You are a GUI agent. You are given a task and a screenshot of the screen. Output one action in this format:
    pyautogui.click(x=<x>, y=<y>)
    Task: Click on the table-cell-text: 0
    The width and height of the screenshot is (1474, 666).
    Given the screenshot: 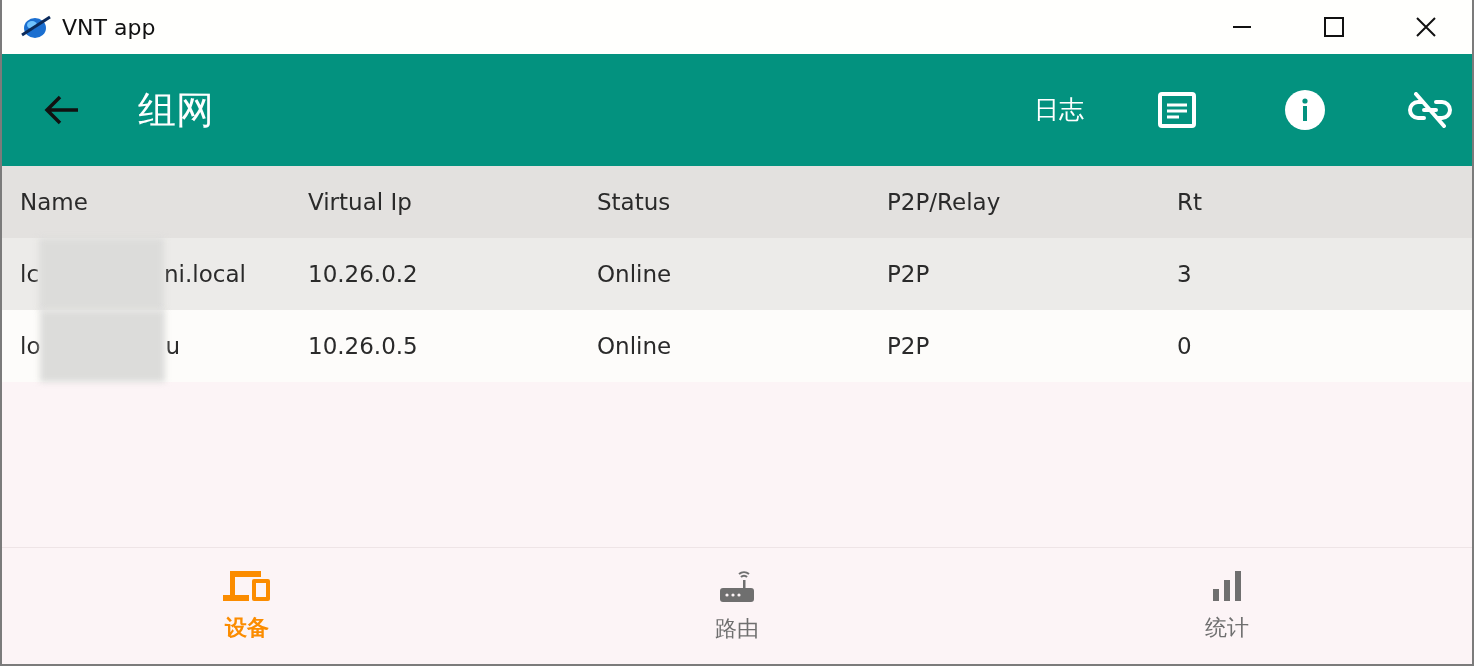 What is the action you would take?
    pyautogui.click(x=1185, y=346)
    